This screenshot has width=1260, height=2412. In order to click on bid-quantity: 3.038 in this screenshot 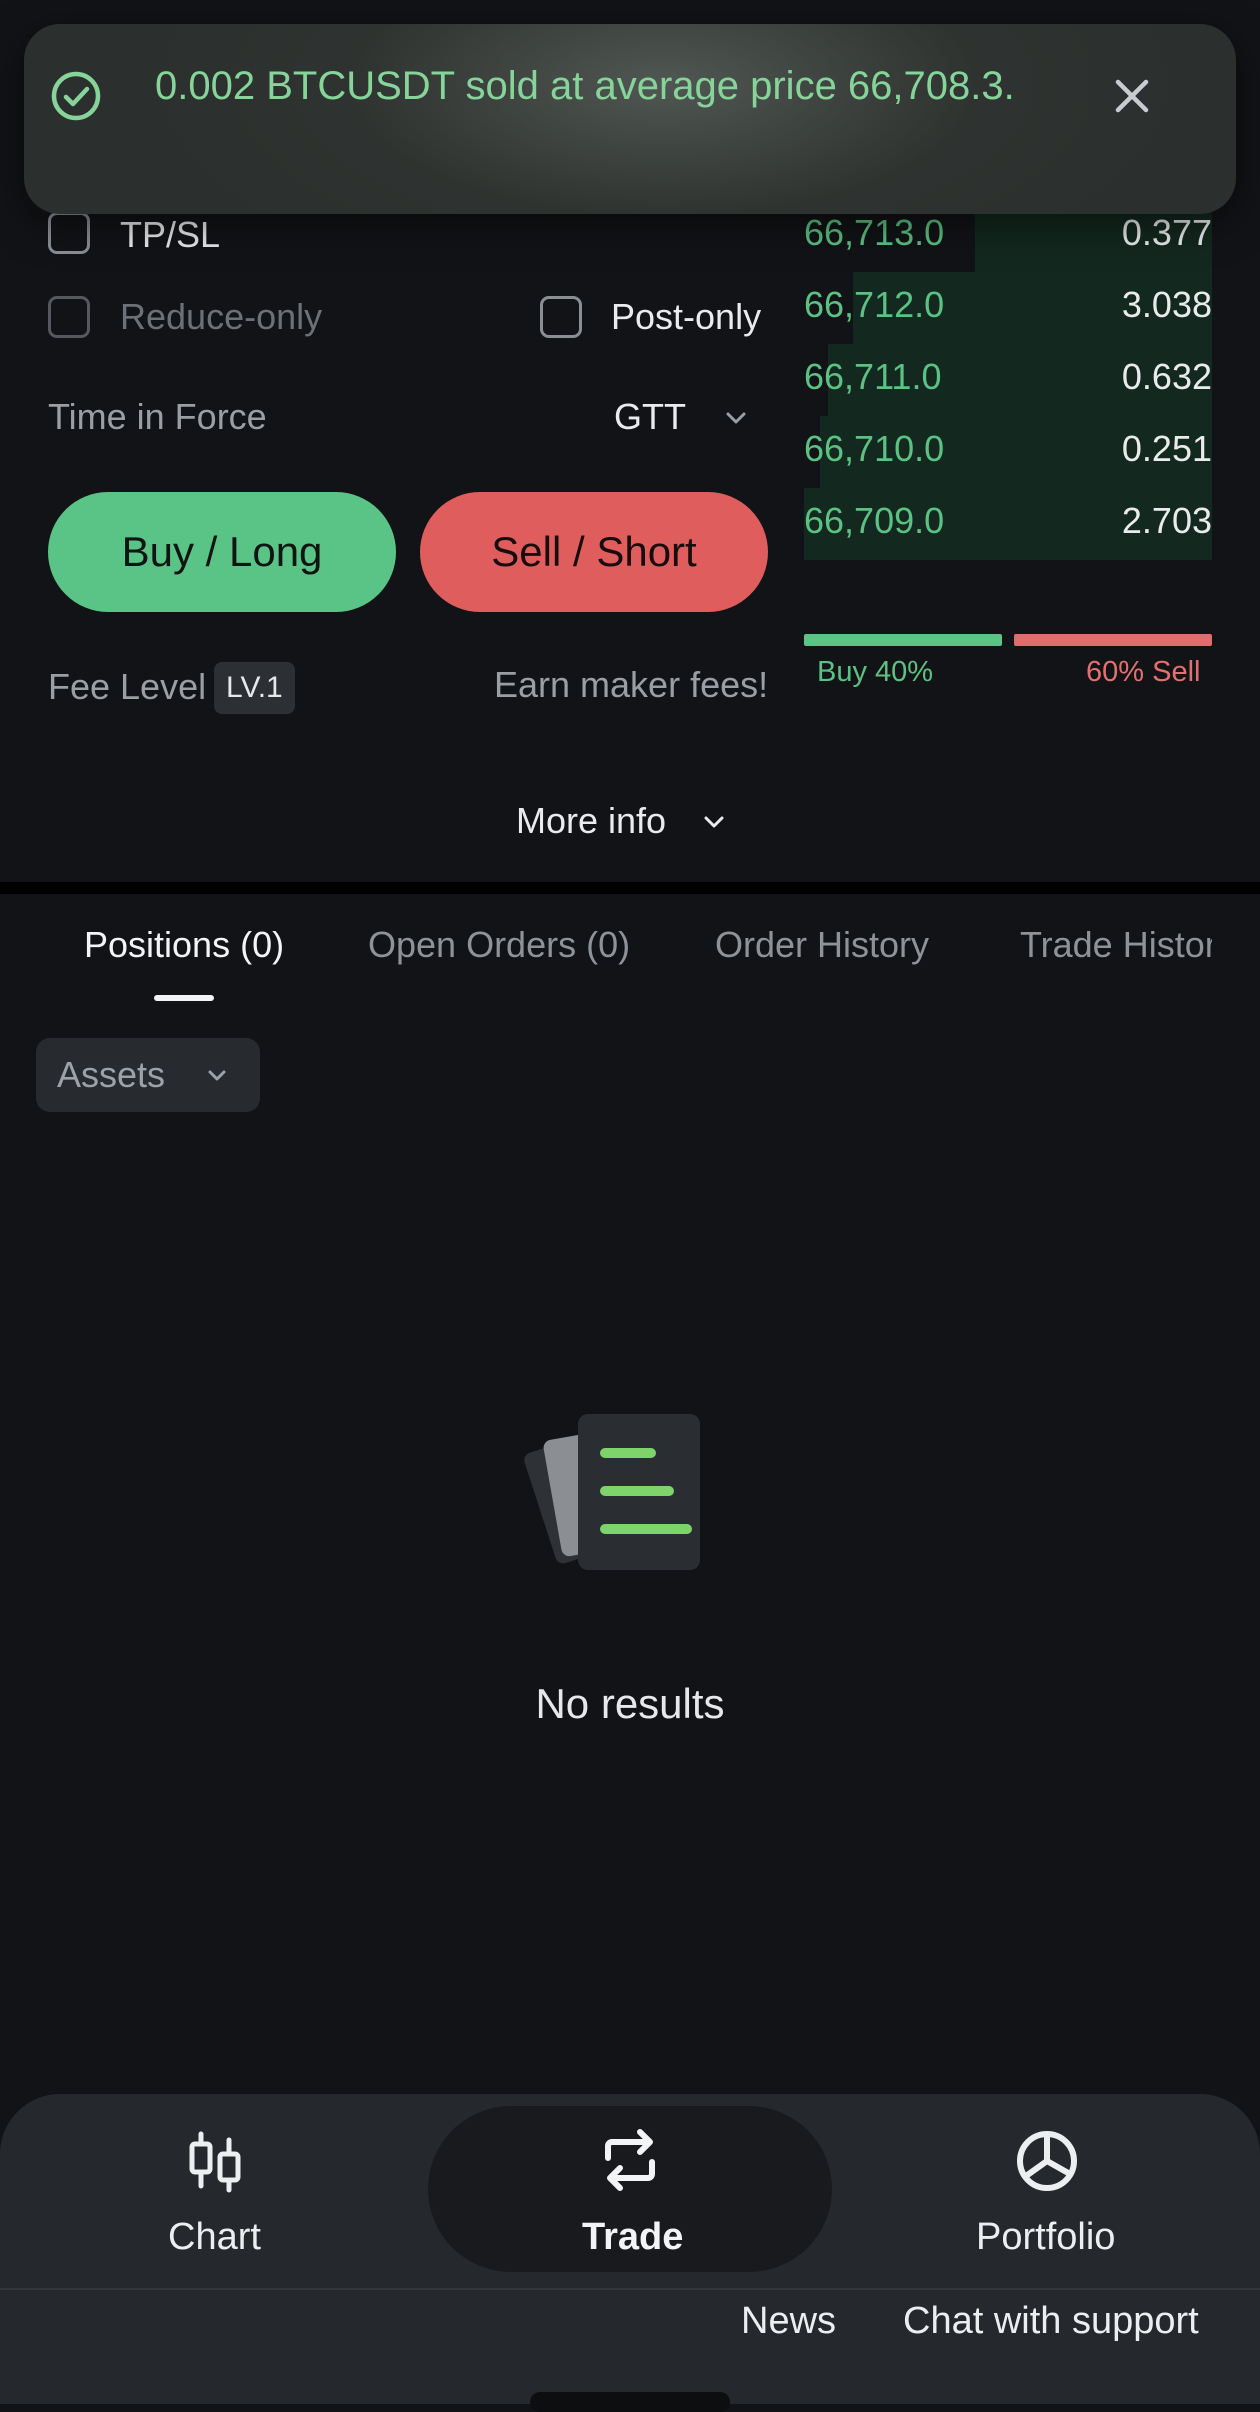, I will do `click(1166, 304)`.